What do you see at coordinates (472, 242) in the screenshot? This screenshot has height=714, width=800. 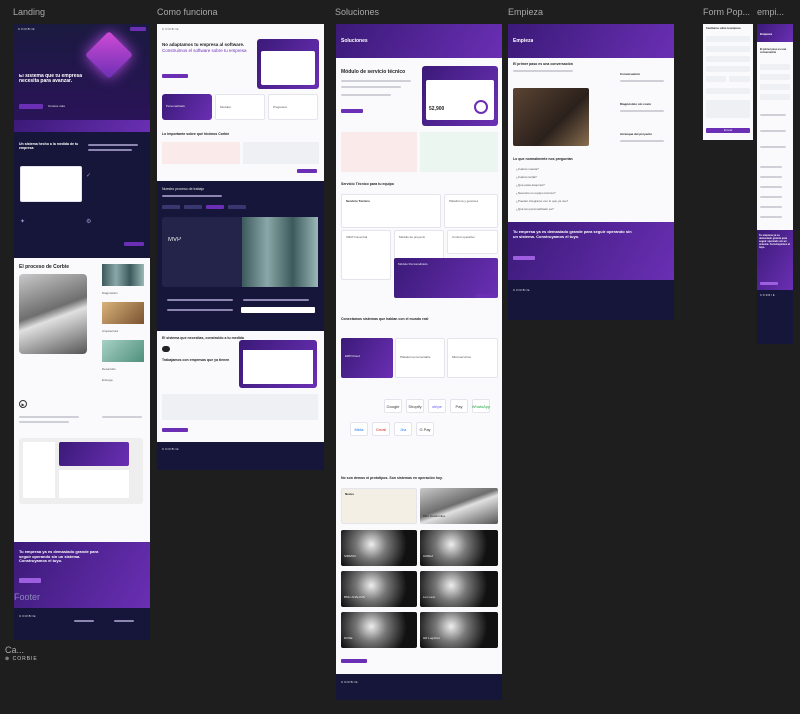 I see `grid-control: Control operativo` at bounding box center [472, 242].